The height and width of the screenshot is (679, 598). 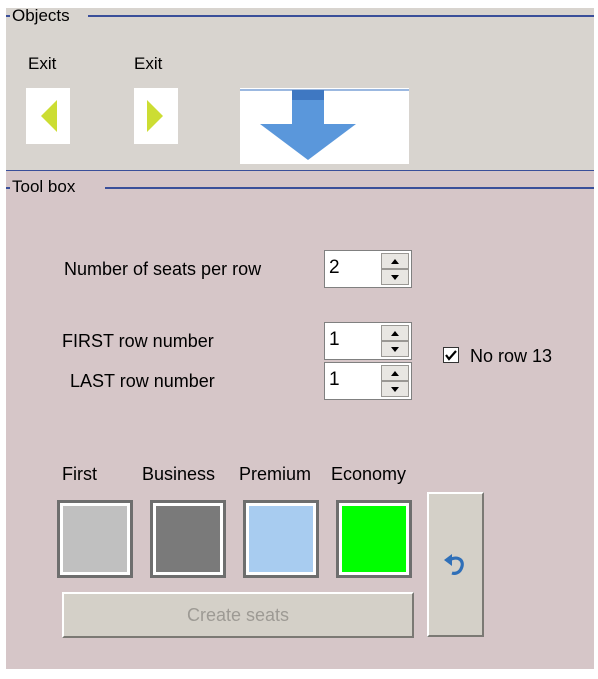 What do you see at coordinates (163, 269) in the screenshot?
I see `seats-per-row-label: Number of seats per row` at bounding box center [163, 269].